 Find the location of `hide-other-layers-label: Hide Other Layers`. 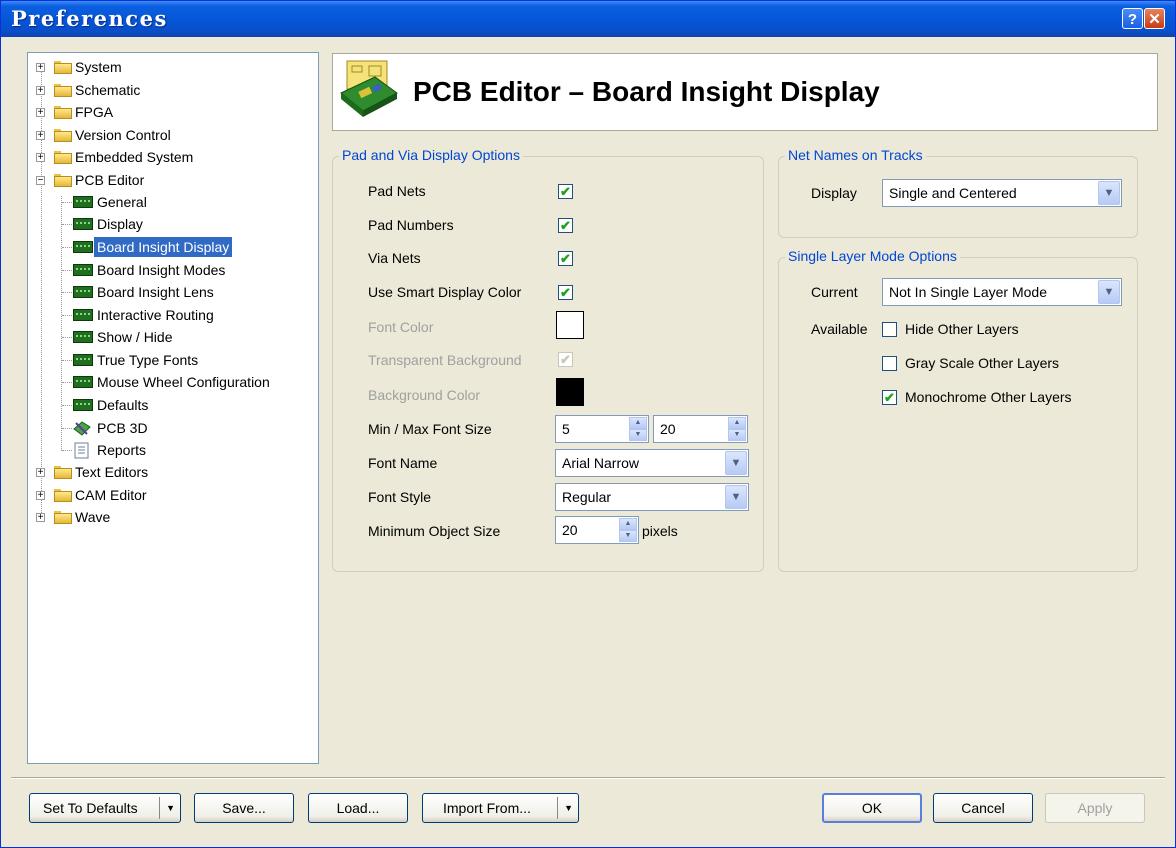

hide-other-layers-label: Hide Other Layers is located at coordinates (962, 329).